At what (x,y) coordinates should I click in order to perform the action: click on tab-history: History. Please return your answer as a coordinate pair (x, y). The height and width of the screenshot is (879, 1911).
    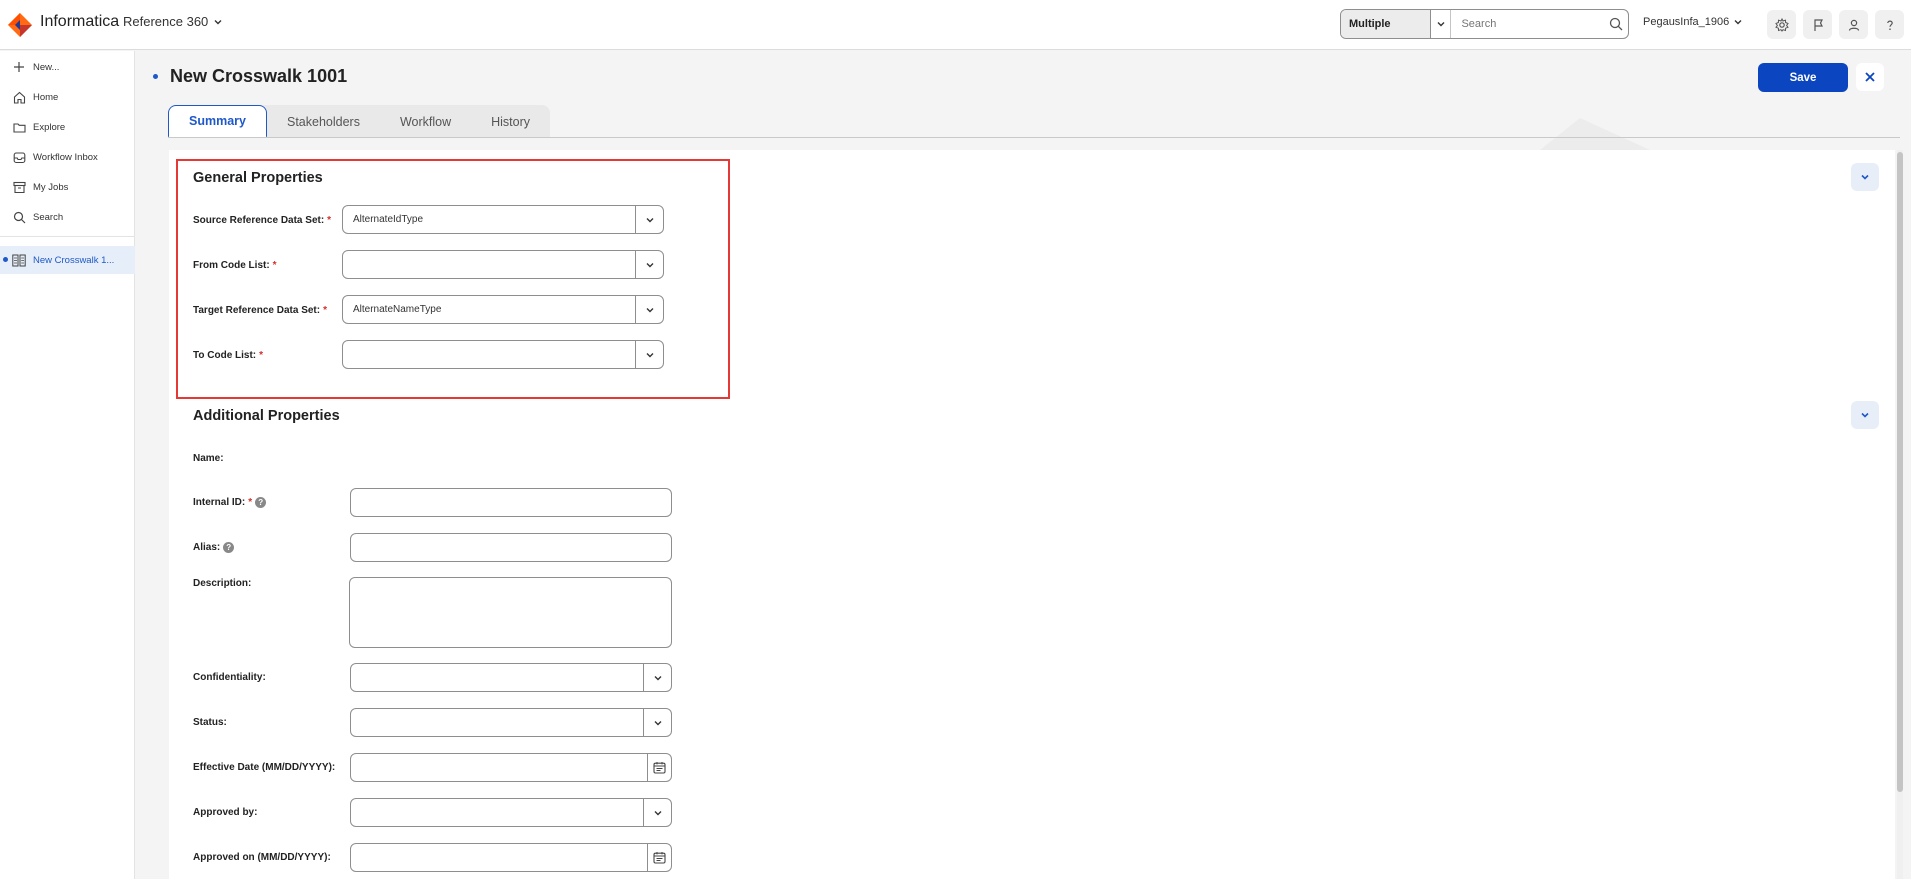
    Looking at the image, I should click on (510, 121).